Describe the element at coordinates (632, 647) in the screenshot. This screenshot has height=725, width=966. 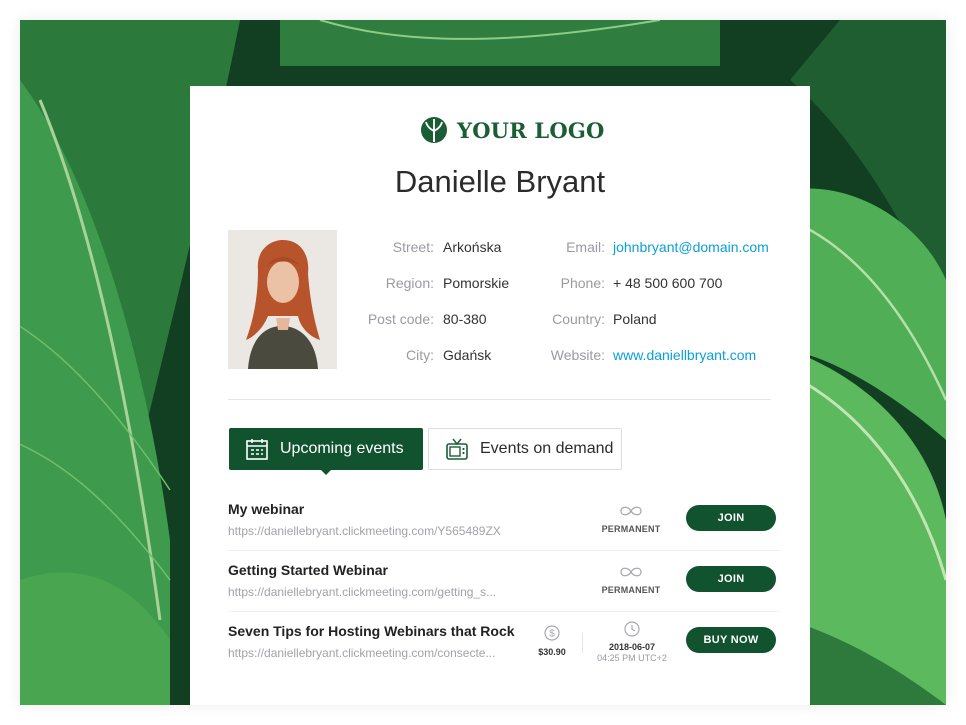
I see `event-date: 2018-06-07` at that location.